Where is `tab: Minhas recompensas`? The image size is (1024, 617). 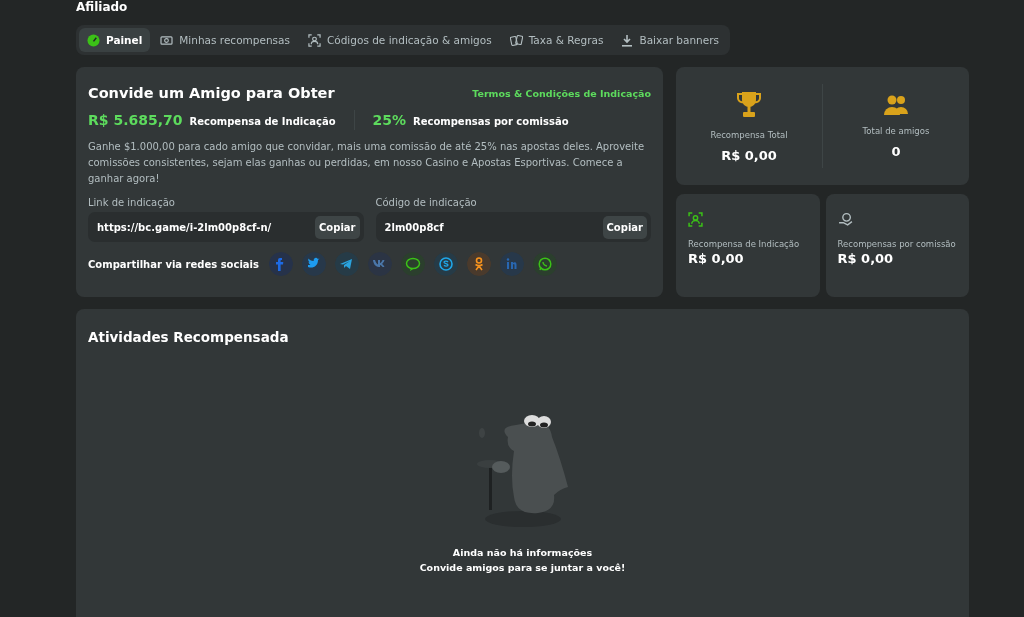
tab: Minhas recompensas is located at coordinates (225, 40).